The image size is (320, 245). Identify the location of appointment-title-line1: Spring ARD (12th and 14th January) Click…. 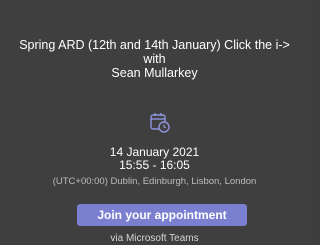
(154, 45).